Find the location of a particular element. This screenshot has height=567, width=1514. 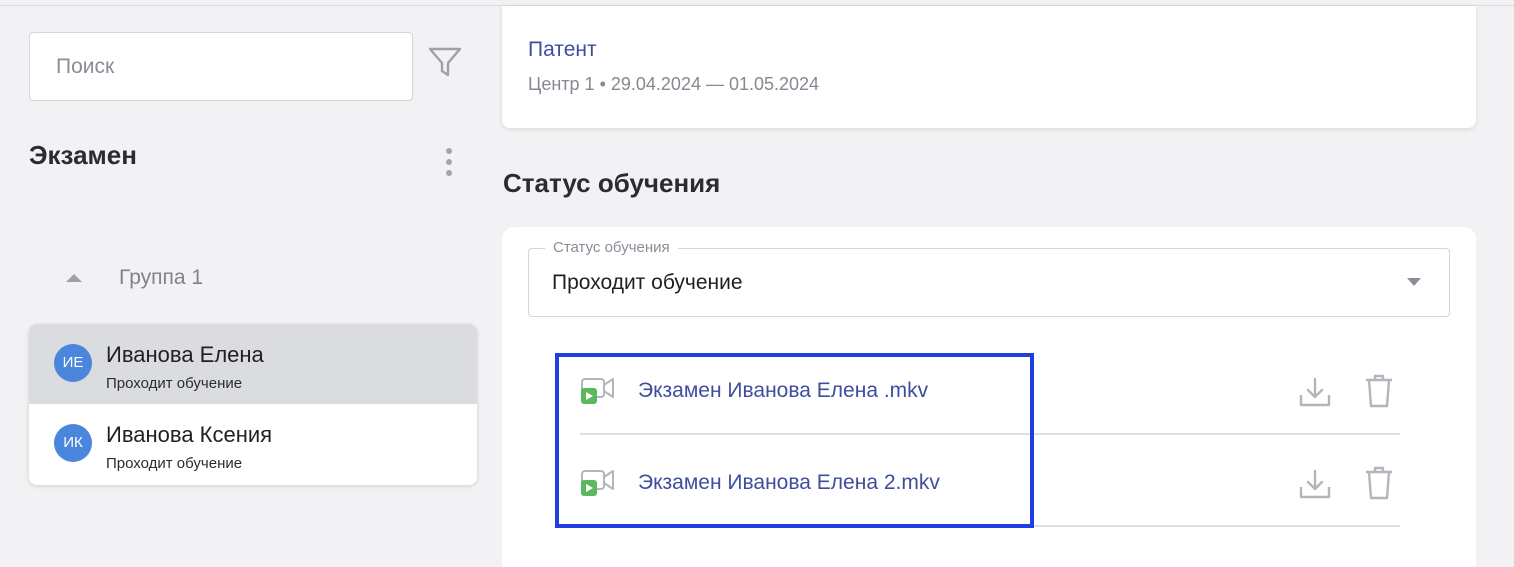

student-name: Иванова Ксения is located at coordinates (189, 434).